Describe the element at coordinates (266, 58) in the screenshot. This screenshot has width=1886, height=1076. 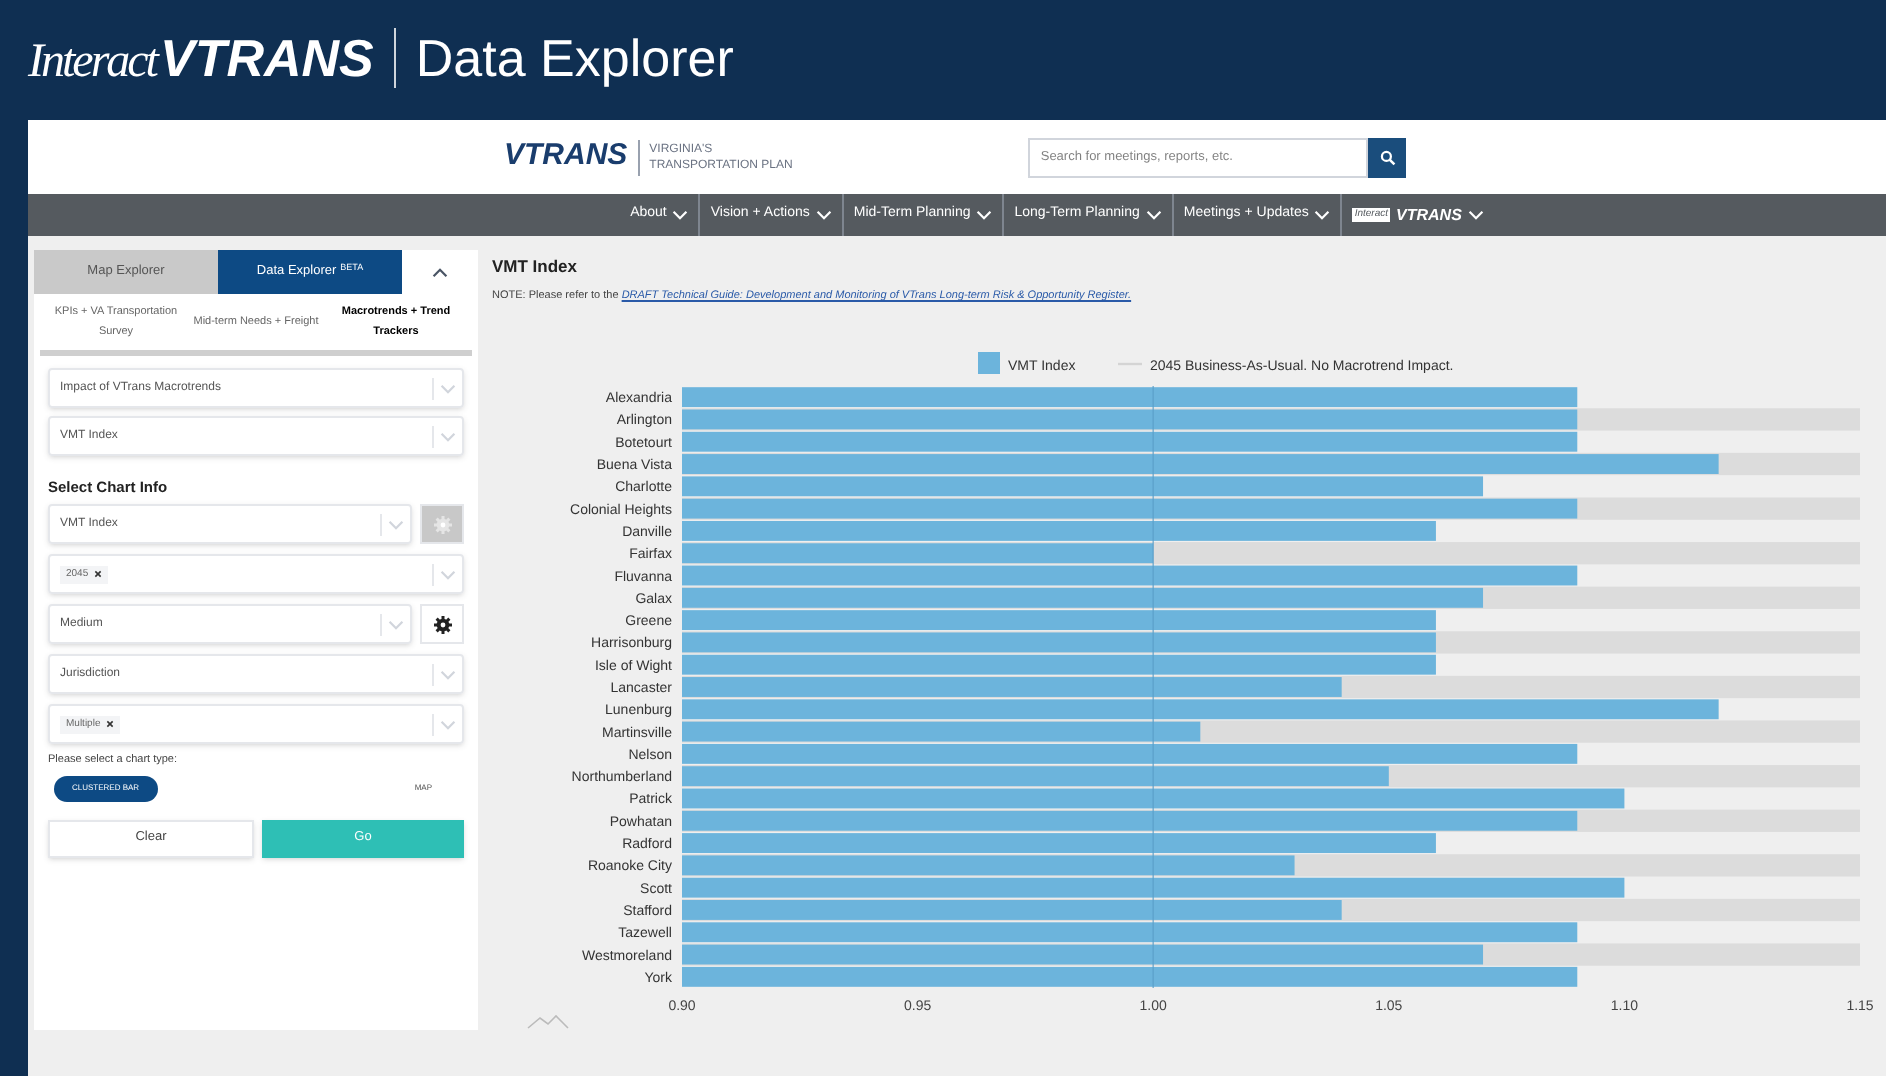
I see `brand-logo-text: VTRANS` at that location.